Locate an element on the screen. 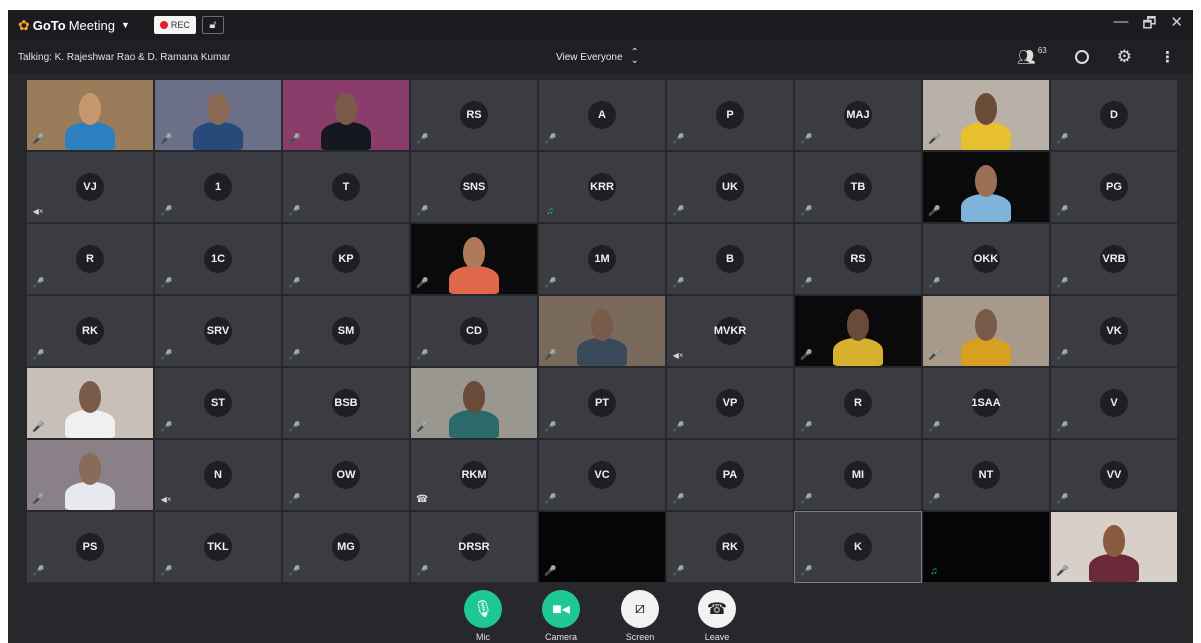 This screenshot has height=643, width=1201. participant-initials: MG is located at coordinates (346, 547).